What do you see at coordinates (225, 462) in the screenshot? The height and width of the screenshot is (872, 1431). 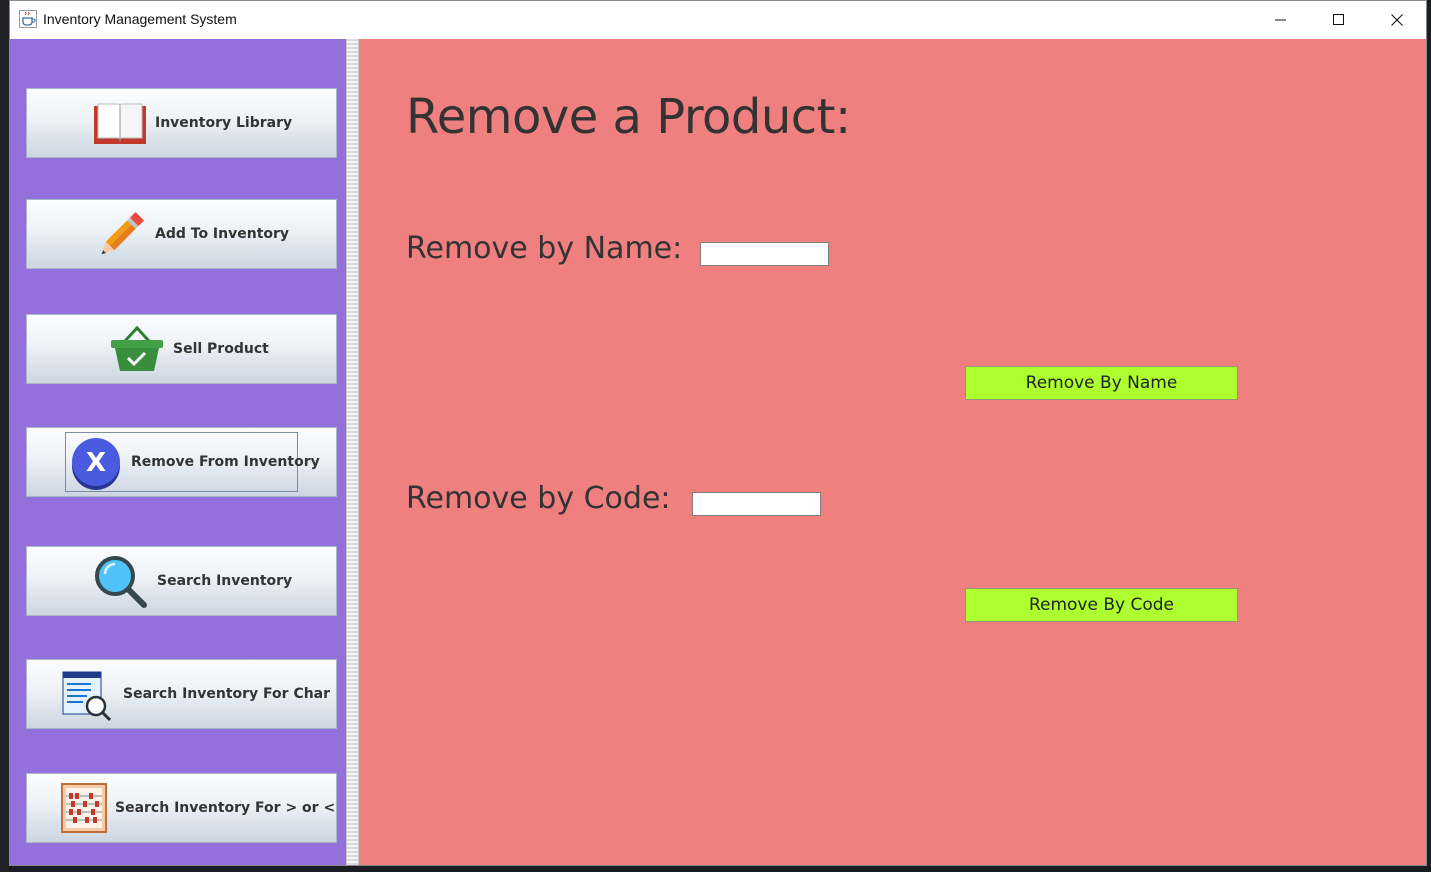 I see `remove-from-inventory-label: Remove From Inventory` at bounding box center [225, 462].